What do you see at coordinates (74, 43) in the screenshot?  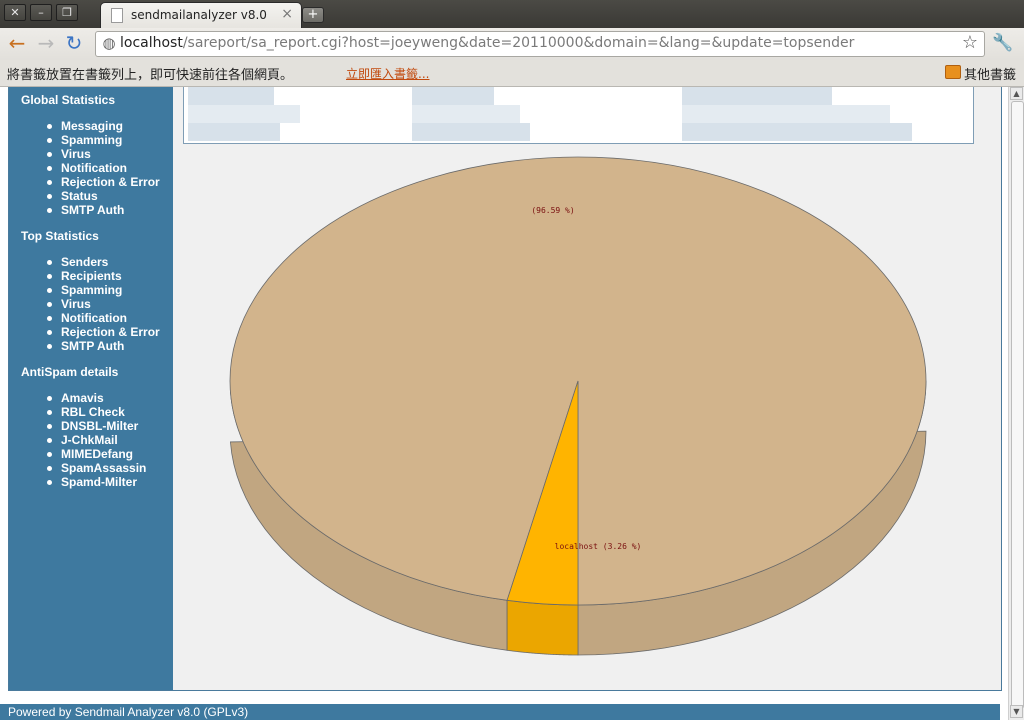 I see `reload-icon: ↻` at bounding box center [74, 43].